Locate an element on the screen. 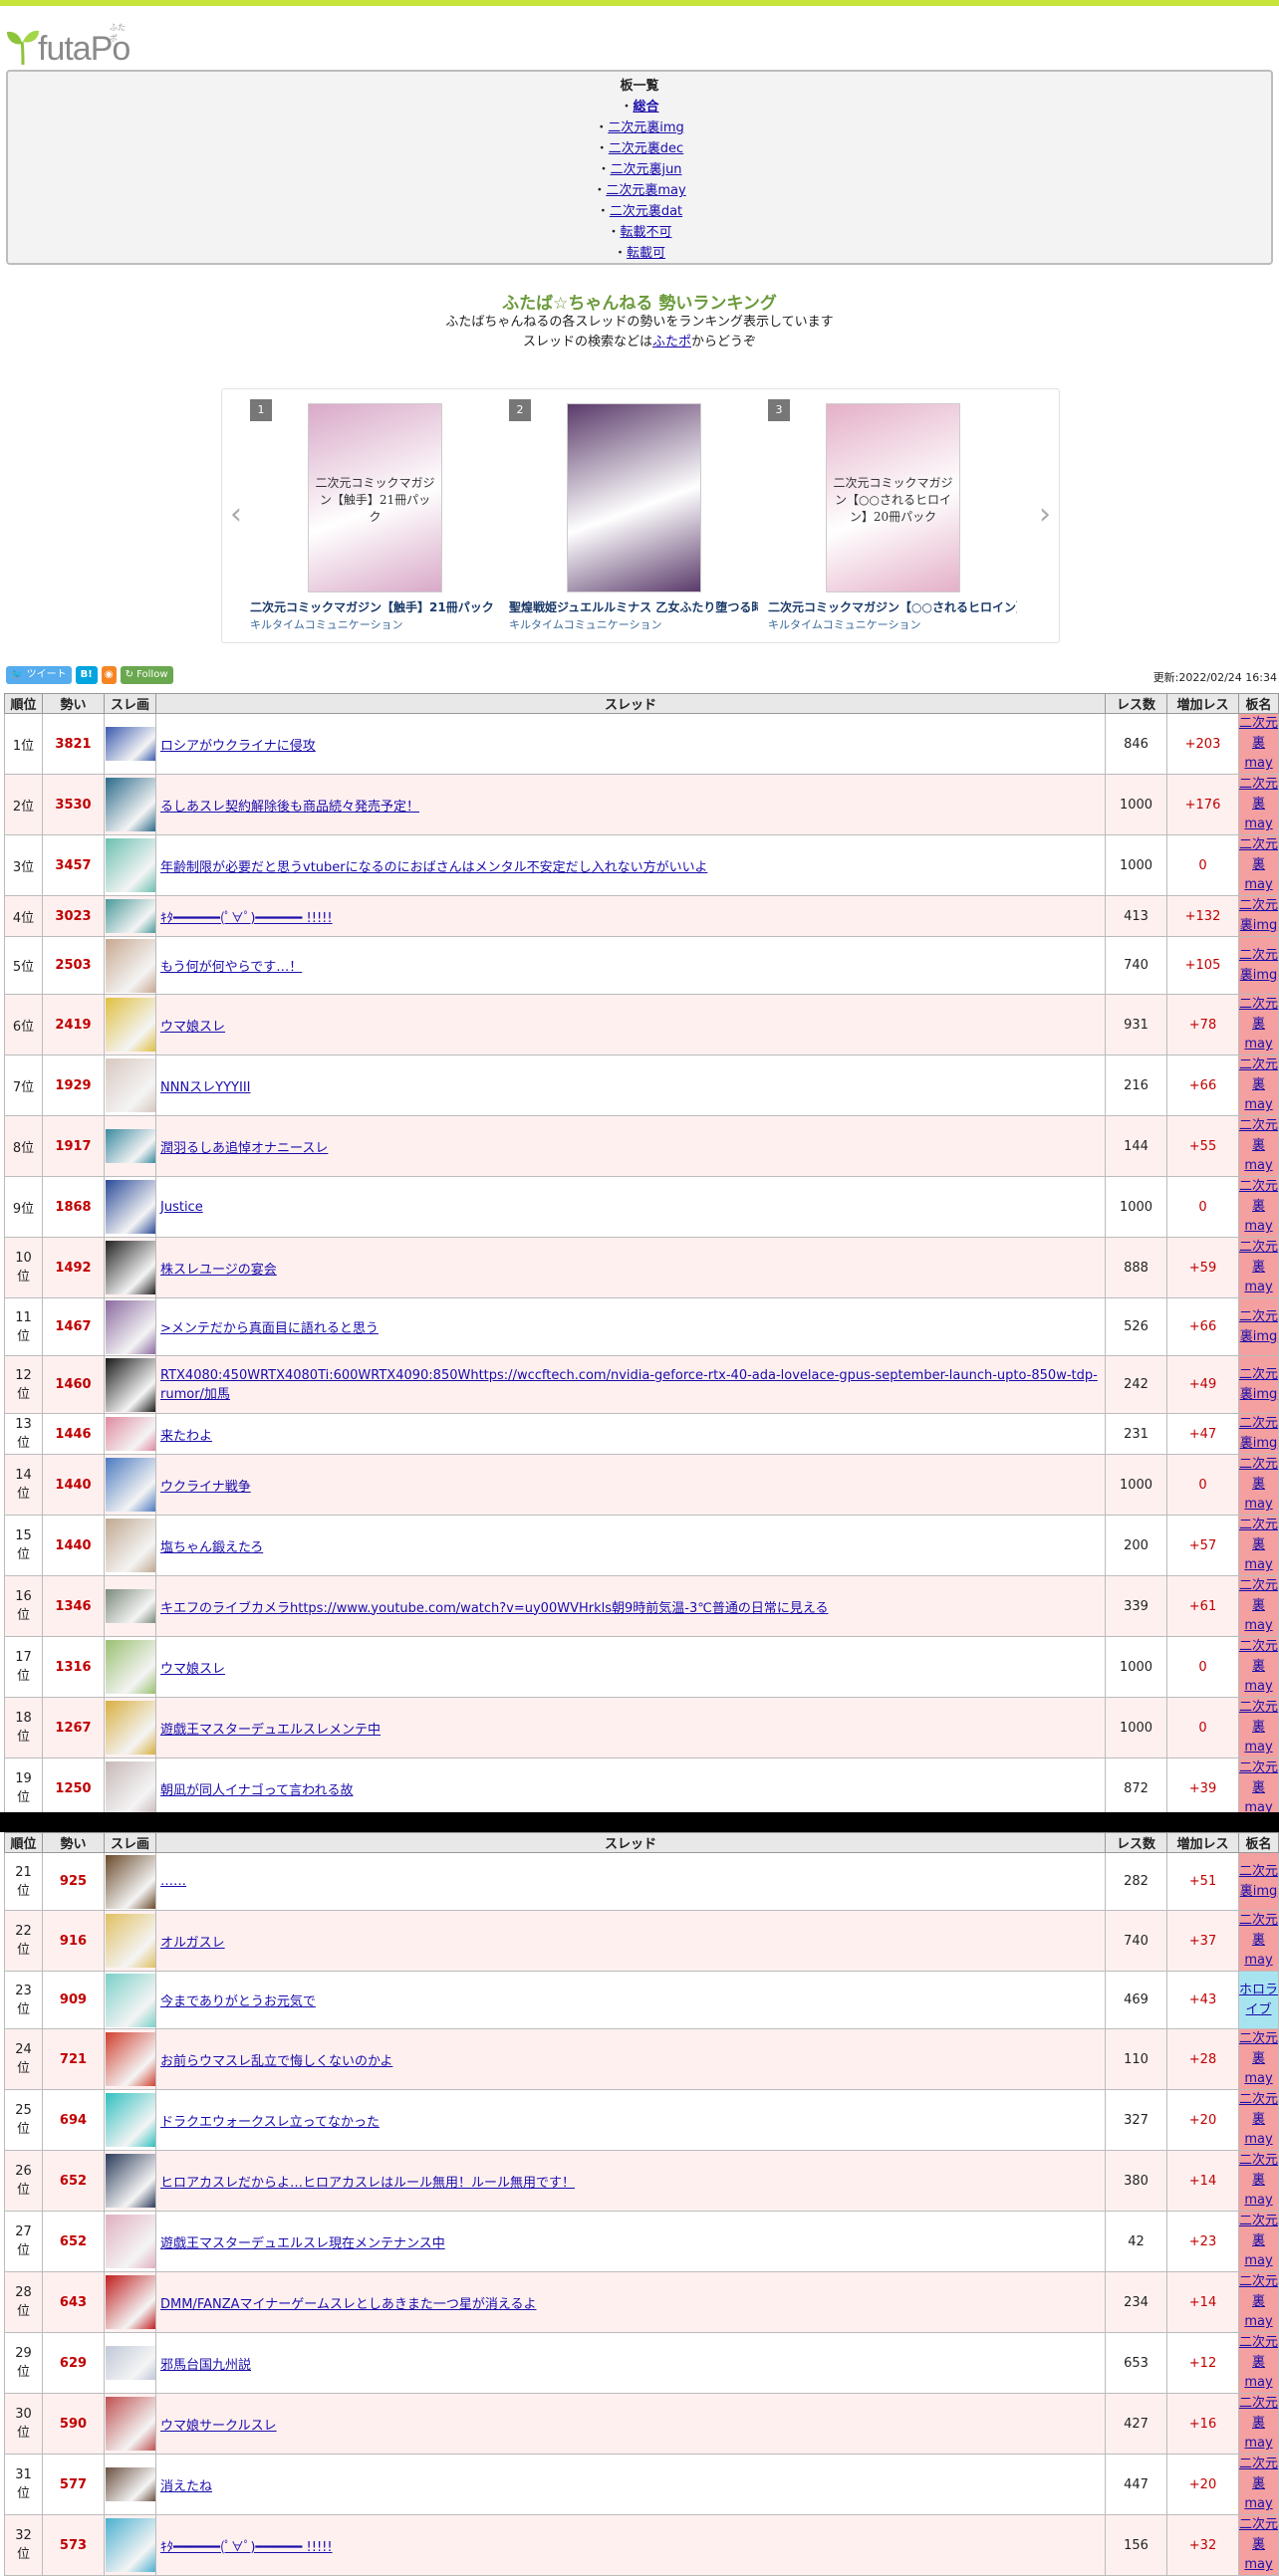 This screenshot has width=1279, height=2576. thread-link: オルガスレ is located at coordinates (193, 1943).